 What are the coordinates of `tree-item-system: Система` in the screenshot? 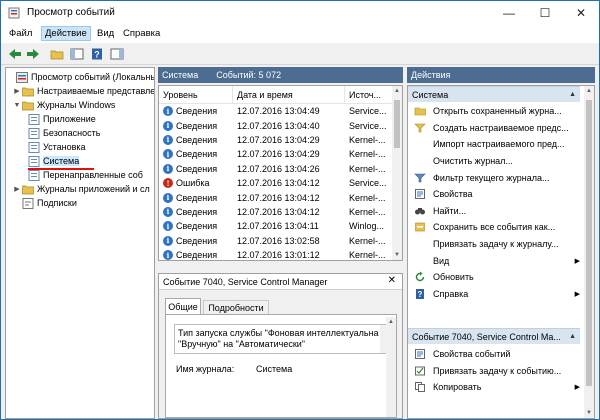 It's located at (54, 161).